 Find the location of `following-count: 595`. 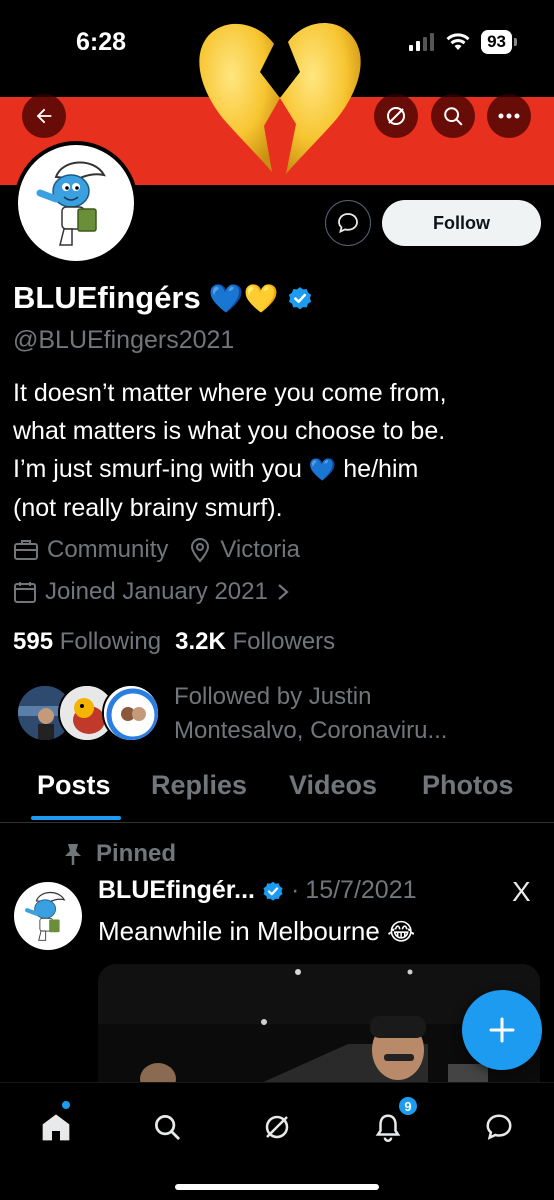

following-count: 595 is located at coordinates (33, 641).